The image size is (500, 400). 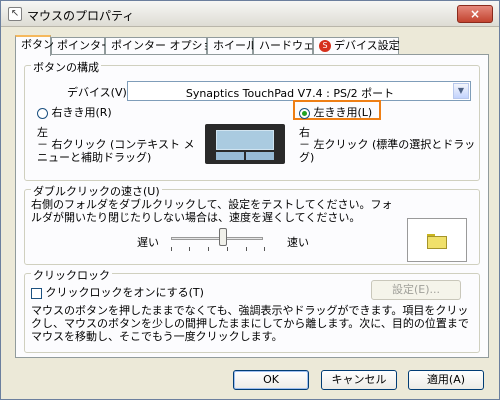 What do you see at coordinates (232, 46) in the screenshot?
I see `tab-wheel: ホイール` at bounding box center [232, 46].